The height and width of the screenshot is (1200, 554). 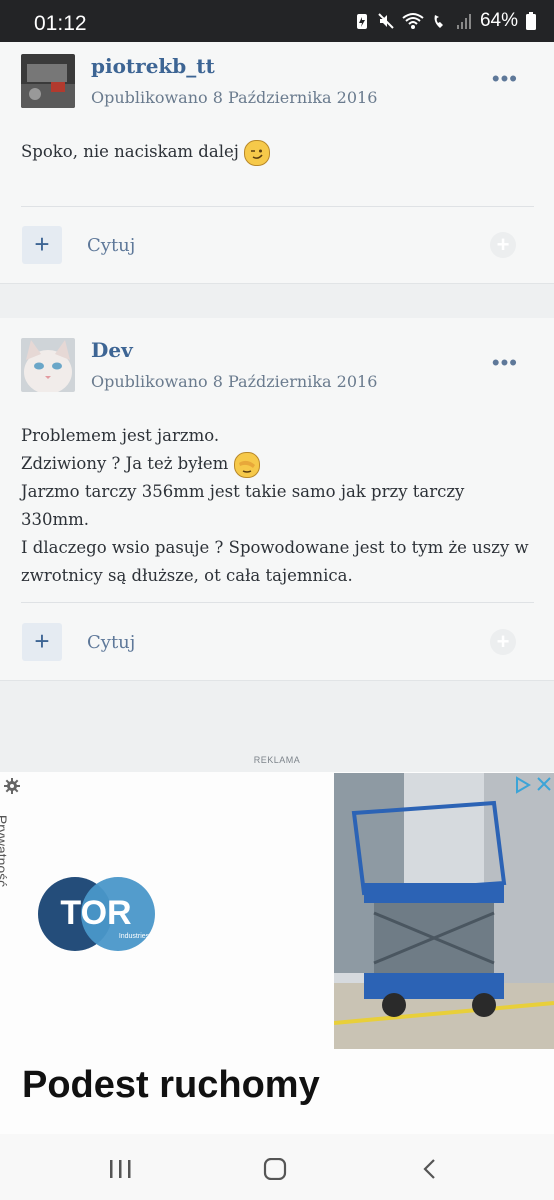 I want to click on post-line: Spoko, nie naciskam dalej, so click(x=130, y=151).